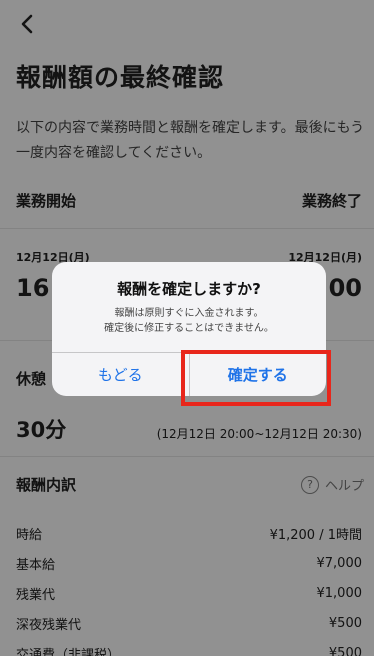 This screenshot has width=374, height=656. What do you see at coordinates (189, 289) in the screenshot?
I see `dialog-title: 報酬を確定しますか?` at bounding box center [189, 289].